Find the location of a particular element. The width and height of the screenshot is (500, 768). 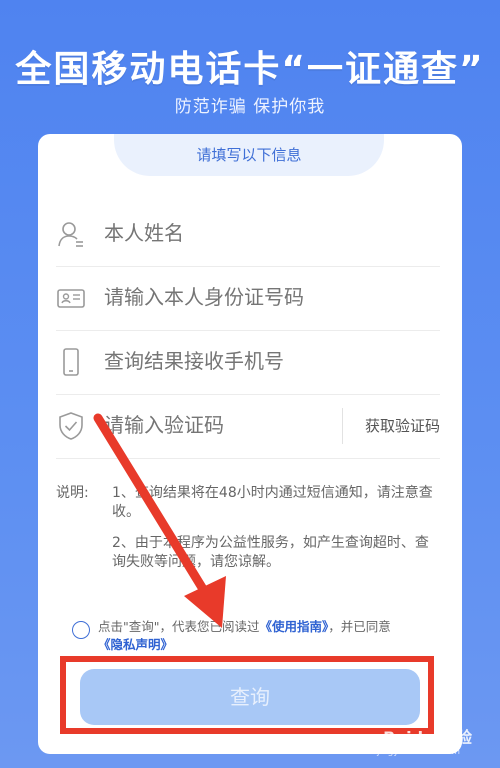

phone-field-row is located at coordinates (248, 362).